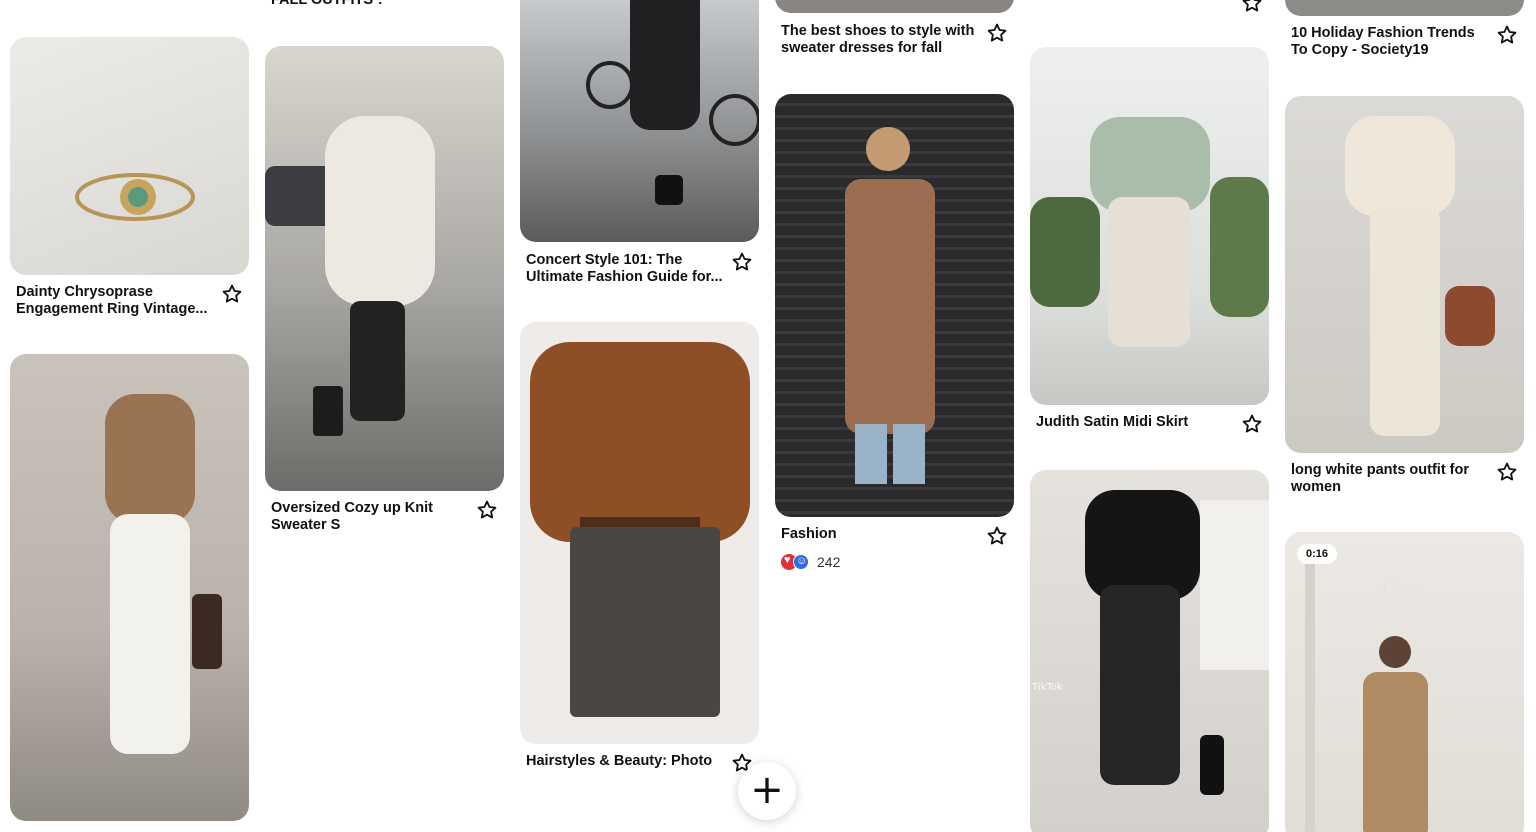 This screenshot has width=1536, height=832. I want to click on smile-icon, so click(801, 562).